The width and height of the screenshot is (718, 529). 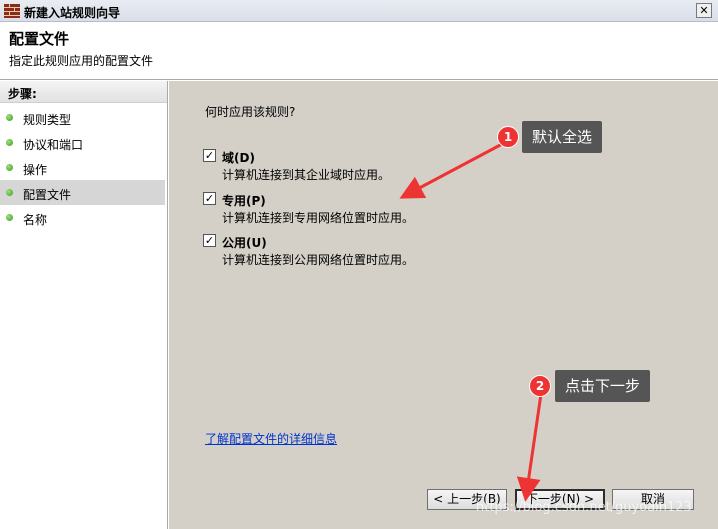 What do you see at coordinates (35, 170) in the screenshot?
I see `step-label: 操作` at bounding box center [35, 170].